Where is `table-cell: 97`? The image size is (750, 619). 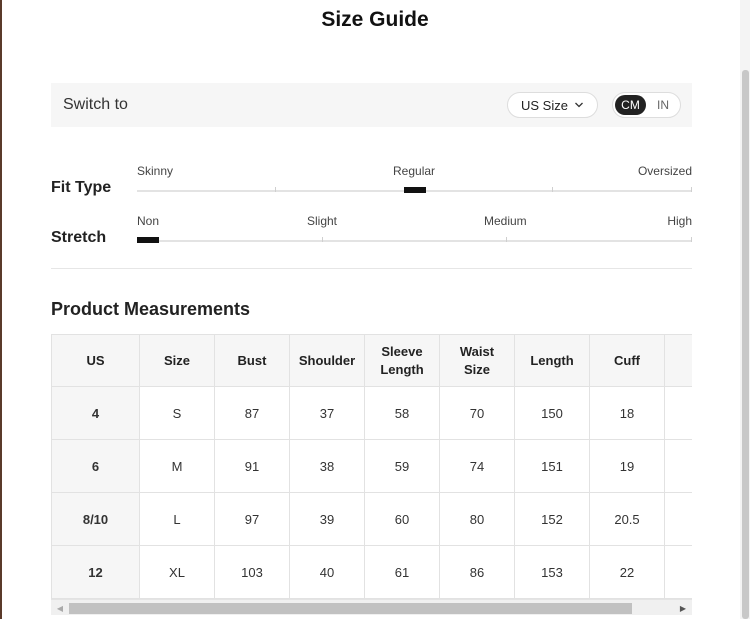 table-cell: 97 is located at coordinates (252, 519).